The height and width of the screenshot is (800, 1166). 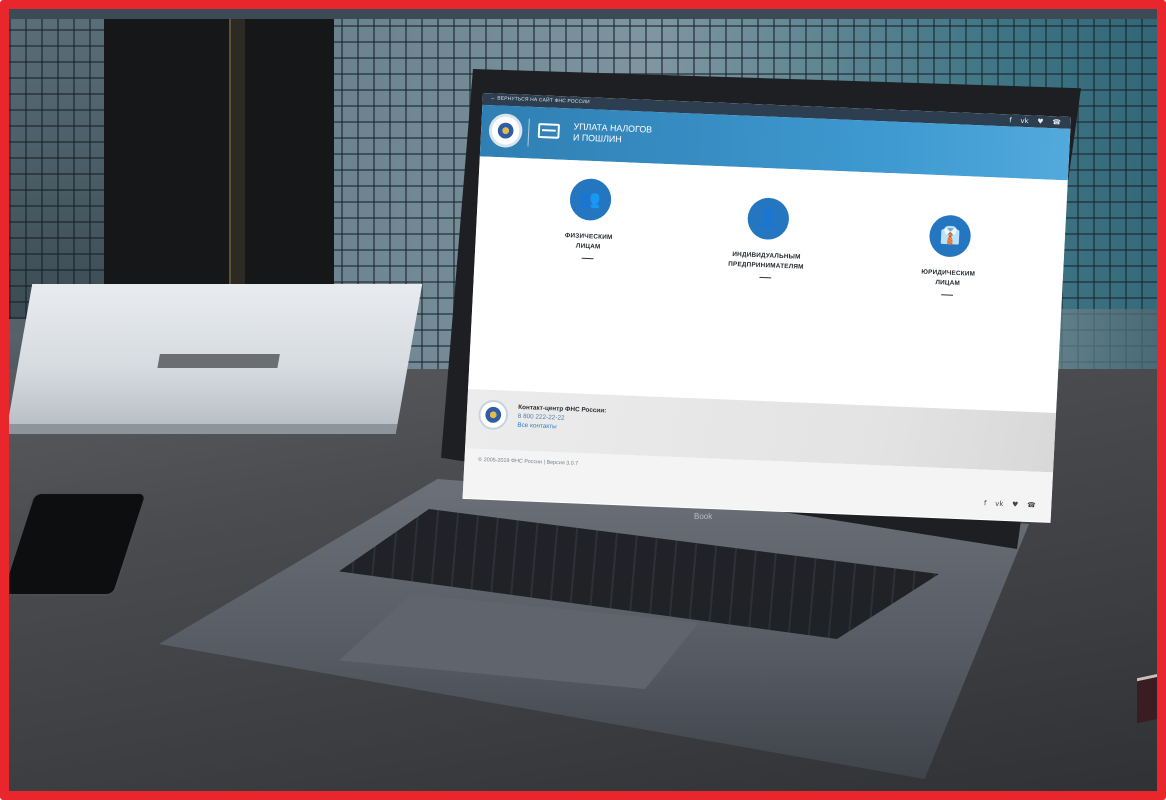 I want to click on window-left, so click(x=64, y=169).